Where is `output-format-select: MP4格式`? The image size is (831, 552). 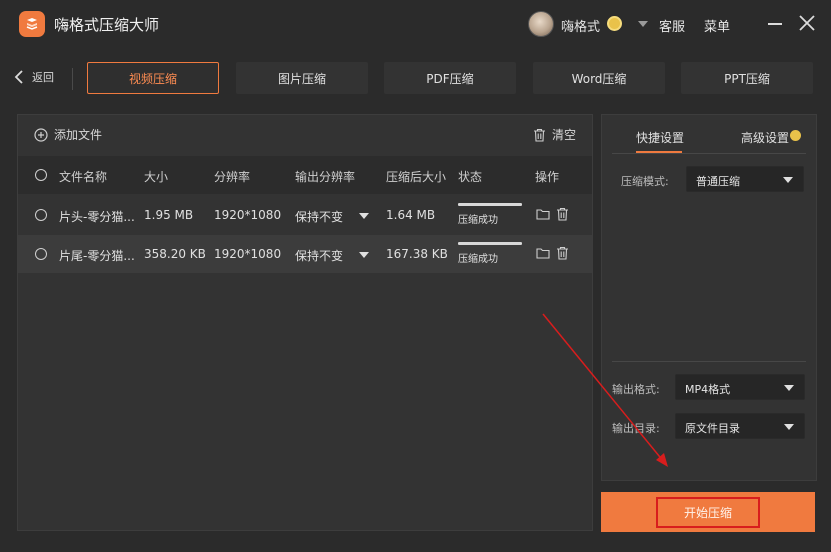 output-format-select: MP4格式 is located at coordinates (740, 387).